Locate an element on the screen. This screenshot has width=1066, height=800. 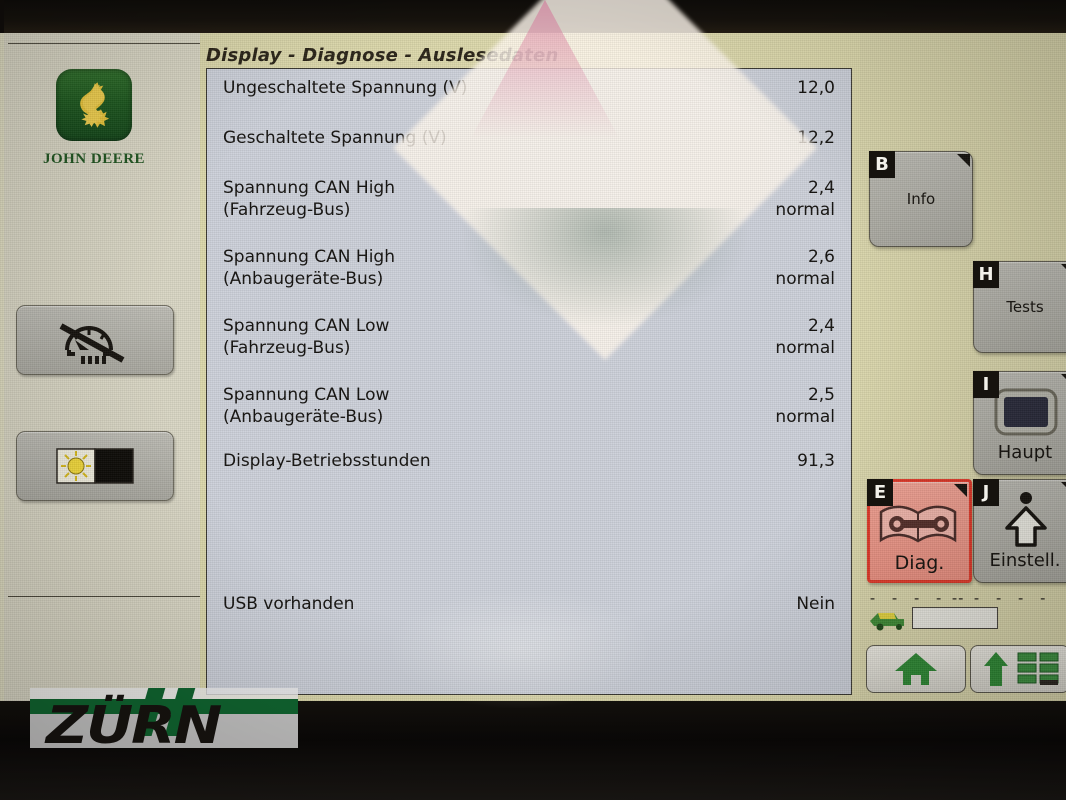
display-icon is located at coordinates (1026, 412).